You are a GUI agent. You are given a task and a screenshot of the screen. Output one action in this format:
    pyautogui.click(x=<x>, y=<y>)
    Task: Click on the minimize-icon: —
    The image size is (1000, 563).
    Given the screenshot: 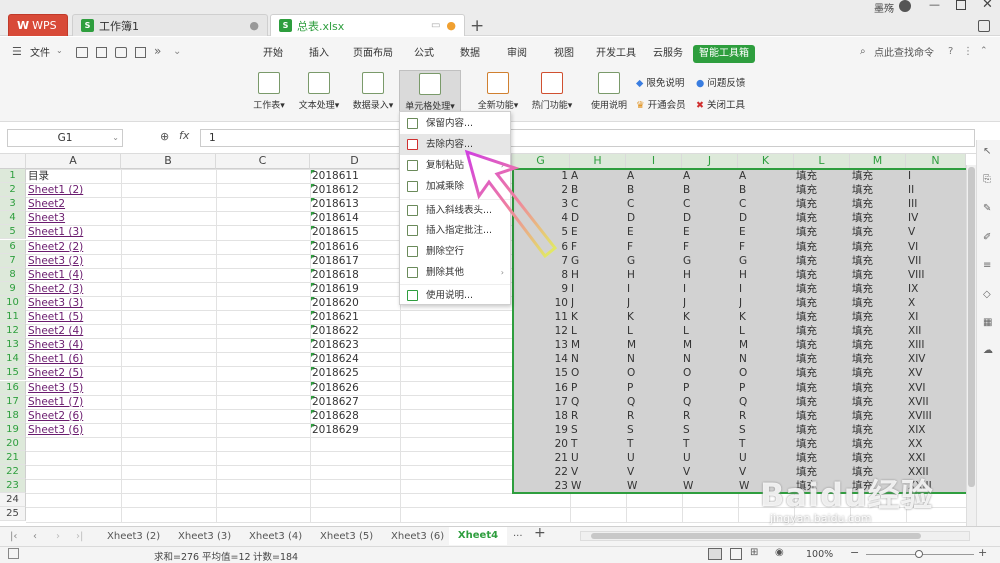 What is the action you would take?
    pyautogui.click(x=934, y=5)
    